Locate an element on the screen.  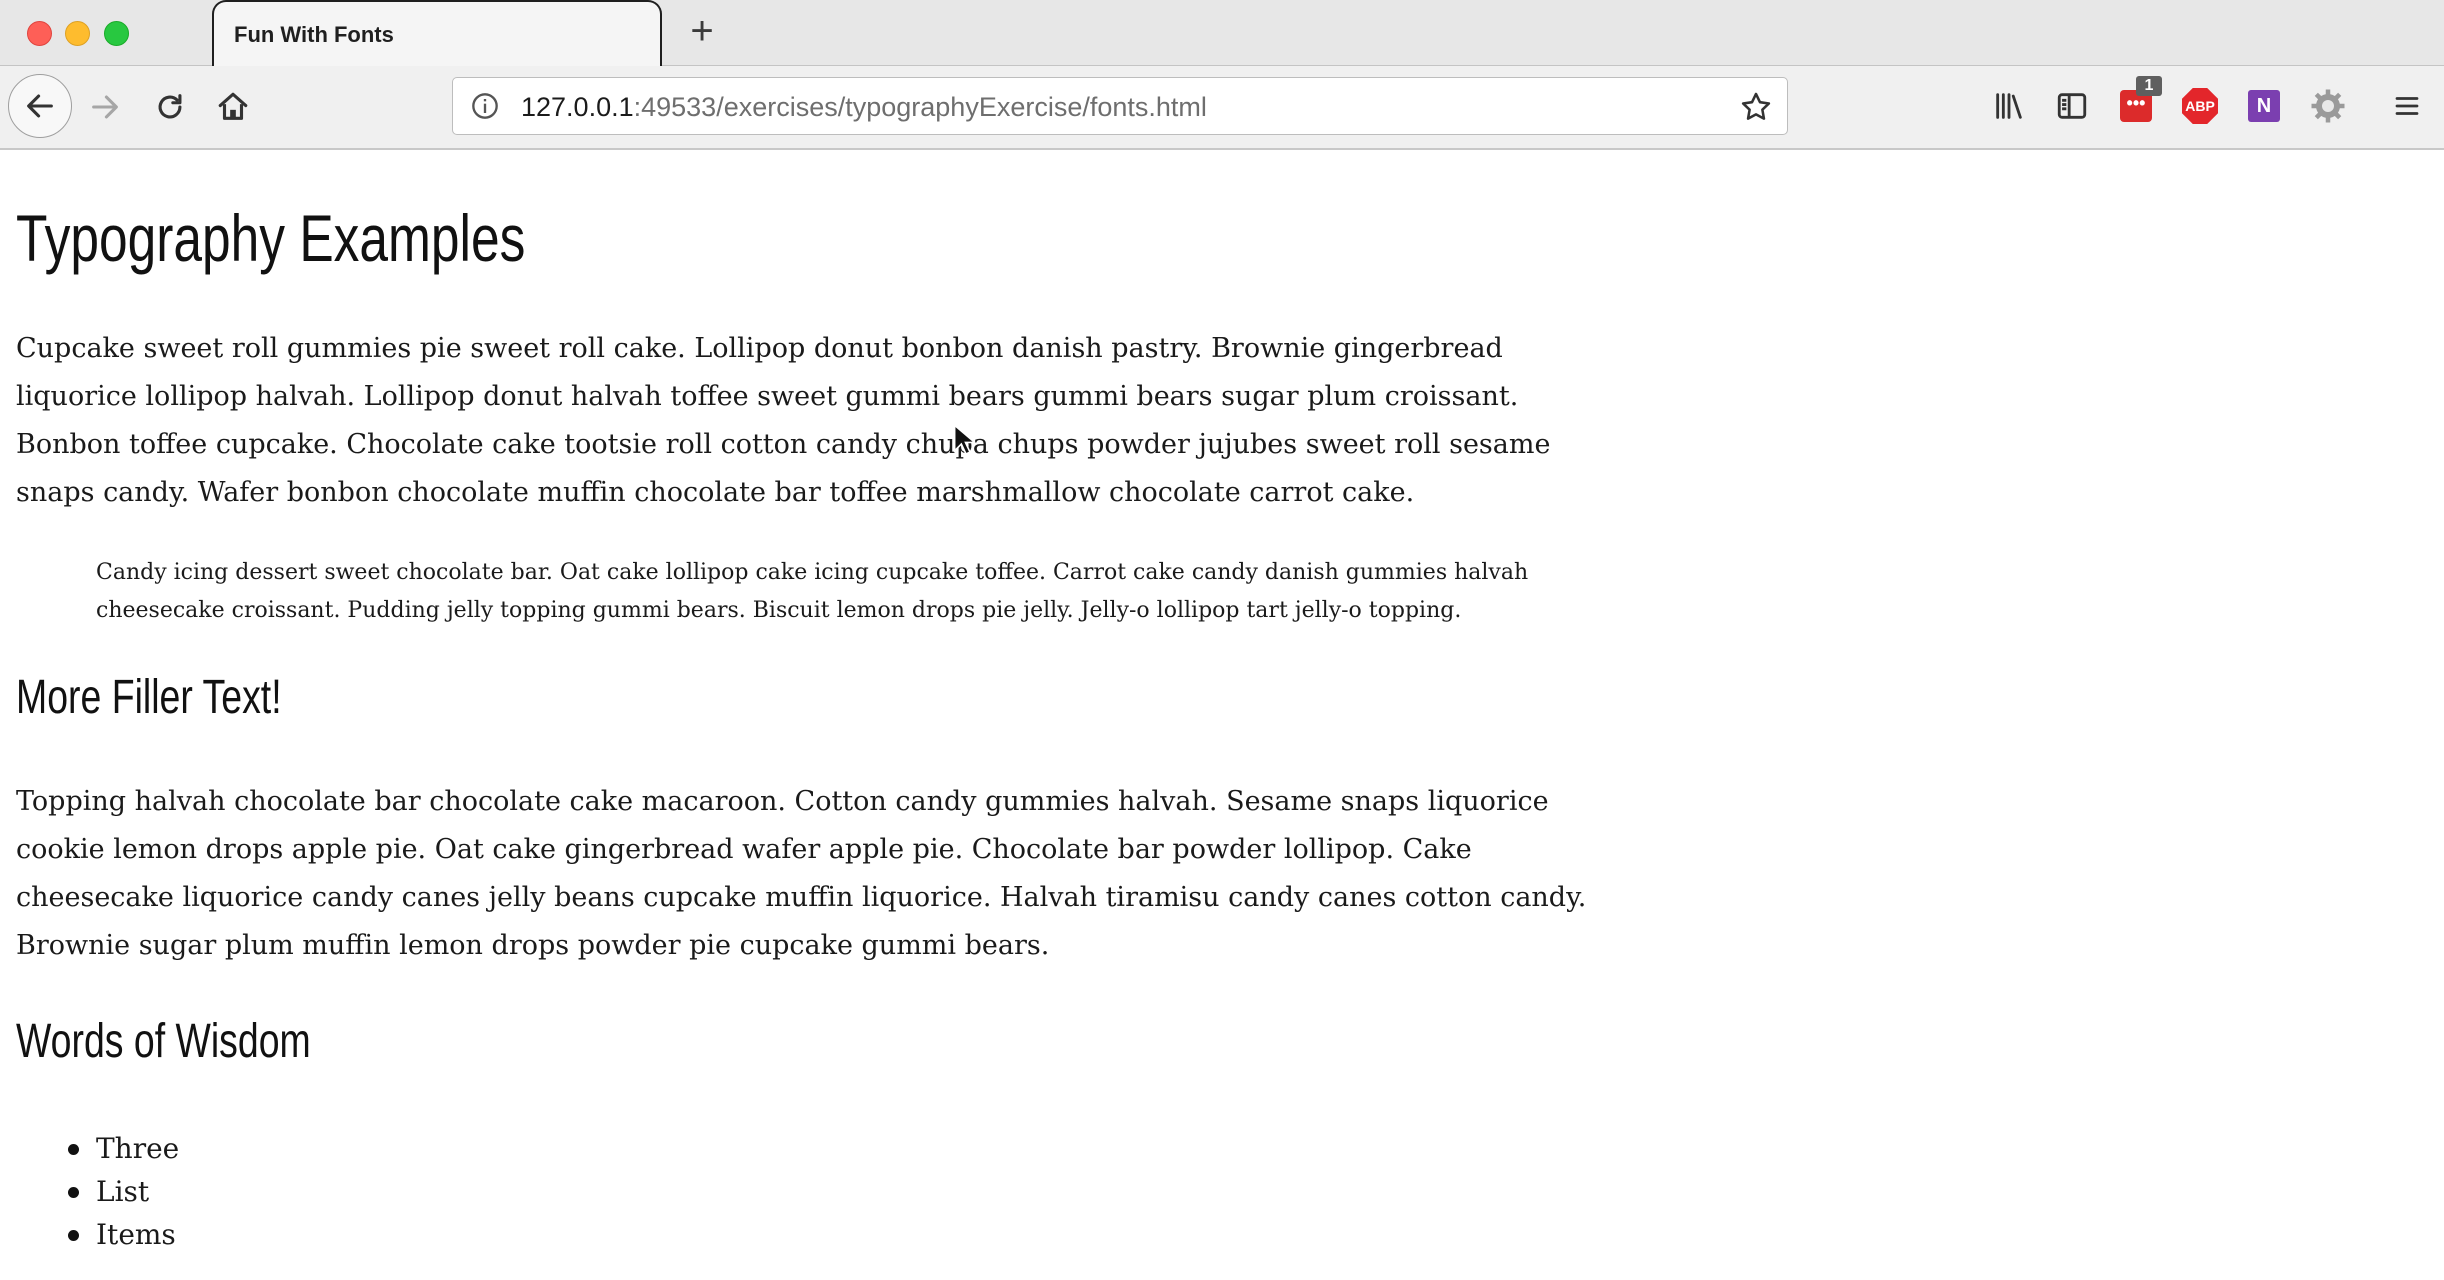
settings-extension-button is located at coordinates (2328, 106).